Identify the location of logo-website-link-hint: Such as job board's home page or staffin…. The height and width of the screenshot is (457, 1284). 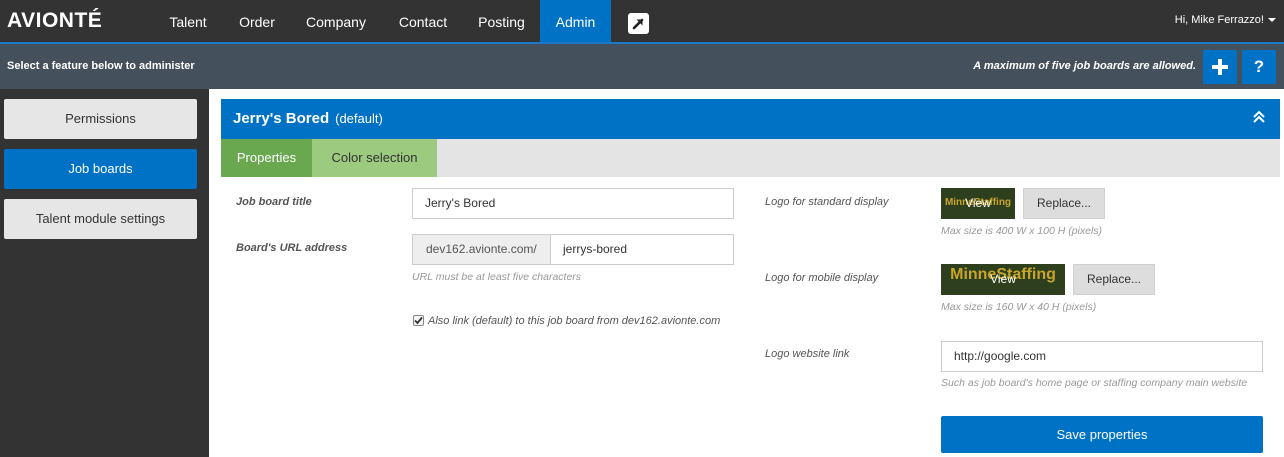
(1094, 383).